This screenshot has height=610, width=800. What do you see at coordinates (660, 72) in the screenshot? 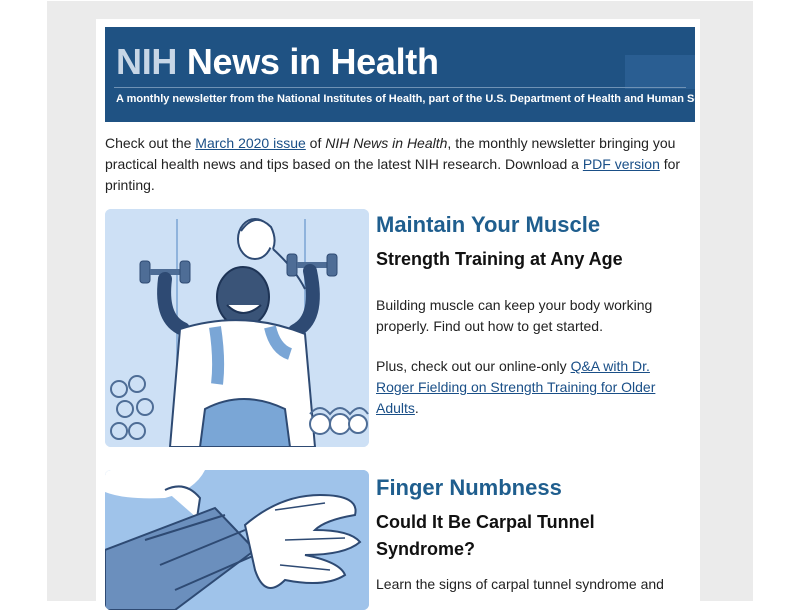
I see `banner-accent` at bounding box center [660, 72].